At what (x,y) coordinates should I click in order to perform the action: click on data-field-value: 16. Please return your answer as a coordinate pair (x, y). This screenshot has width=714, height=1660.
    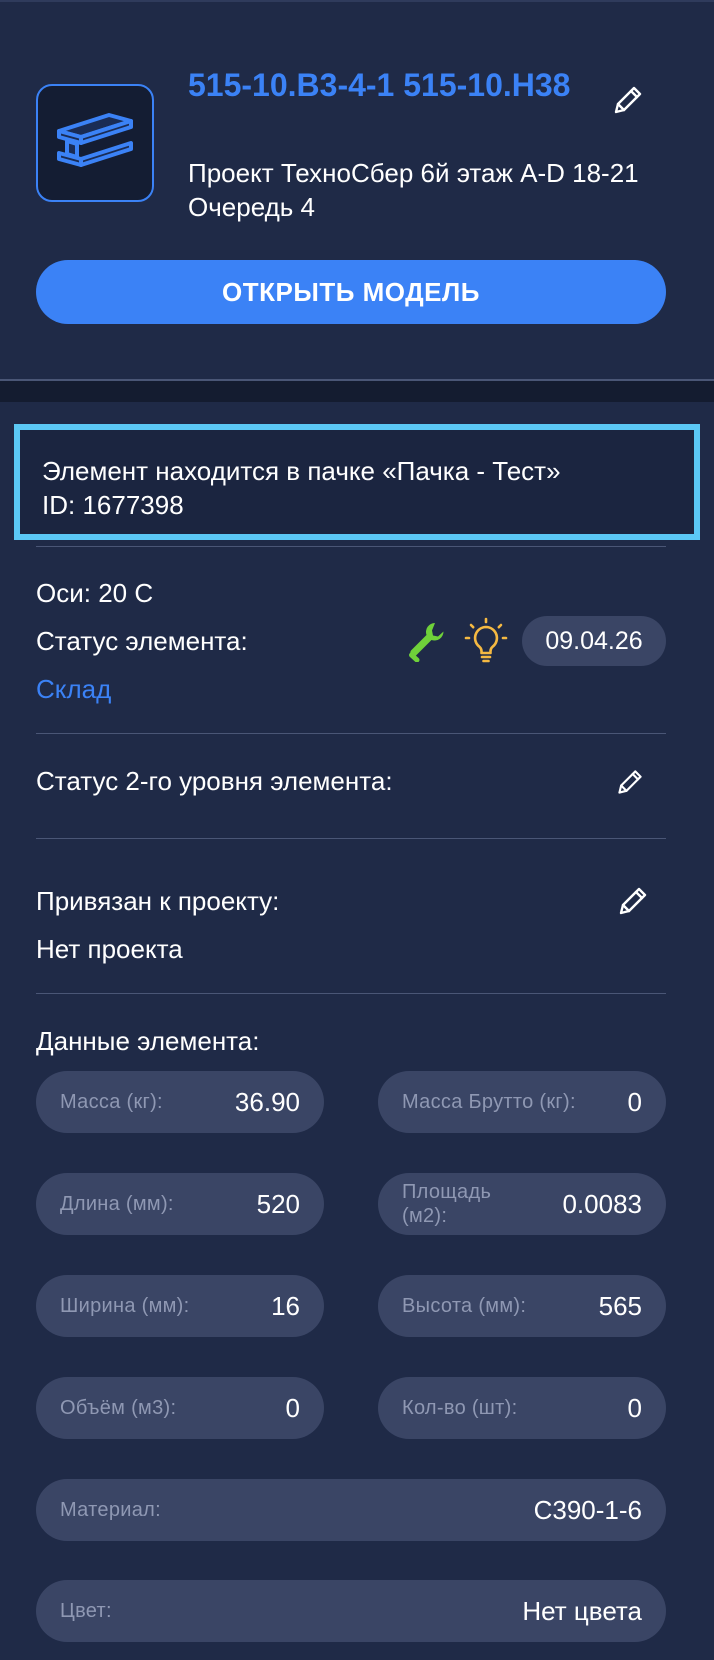
    Looking at the image, I should click on (285, 1305).